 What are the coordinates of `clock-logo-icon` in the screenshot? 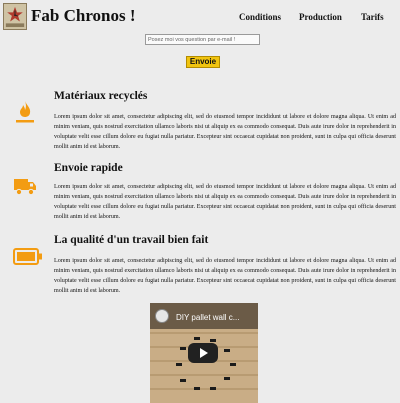 It's located at (15, 16).